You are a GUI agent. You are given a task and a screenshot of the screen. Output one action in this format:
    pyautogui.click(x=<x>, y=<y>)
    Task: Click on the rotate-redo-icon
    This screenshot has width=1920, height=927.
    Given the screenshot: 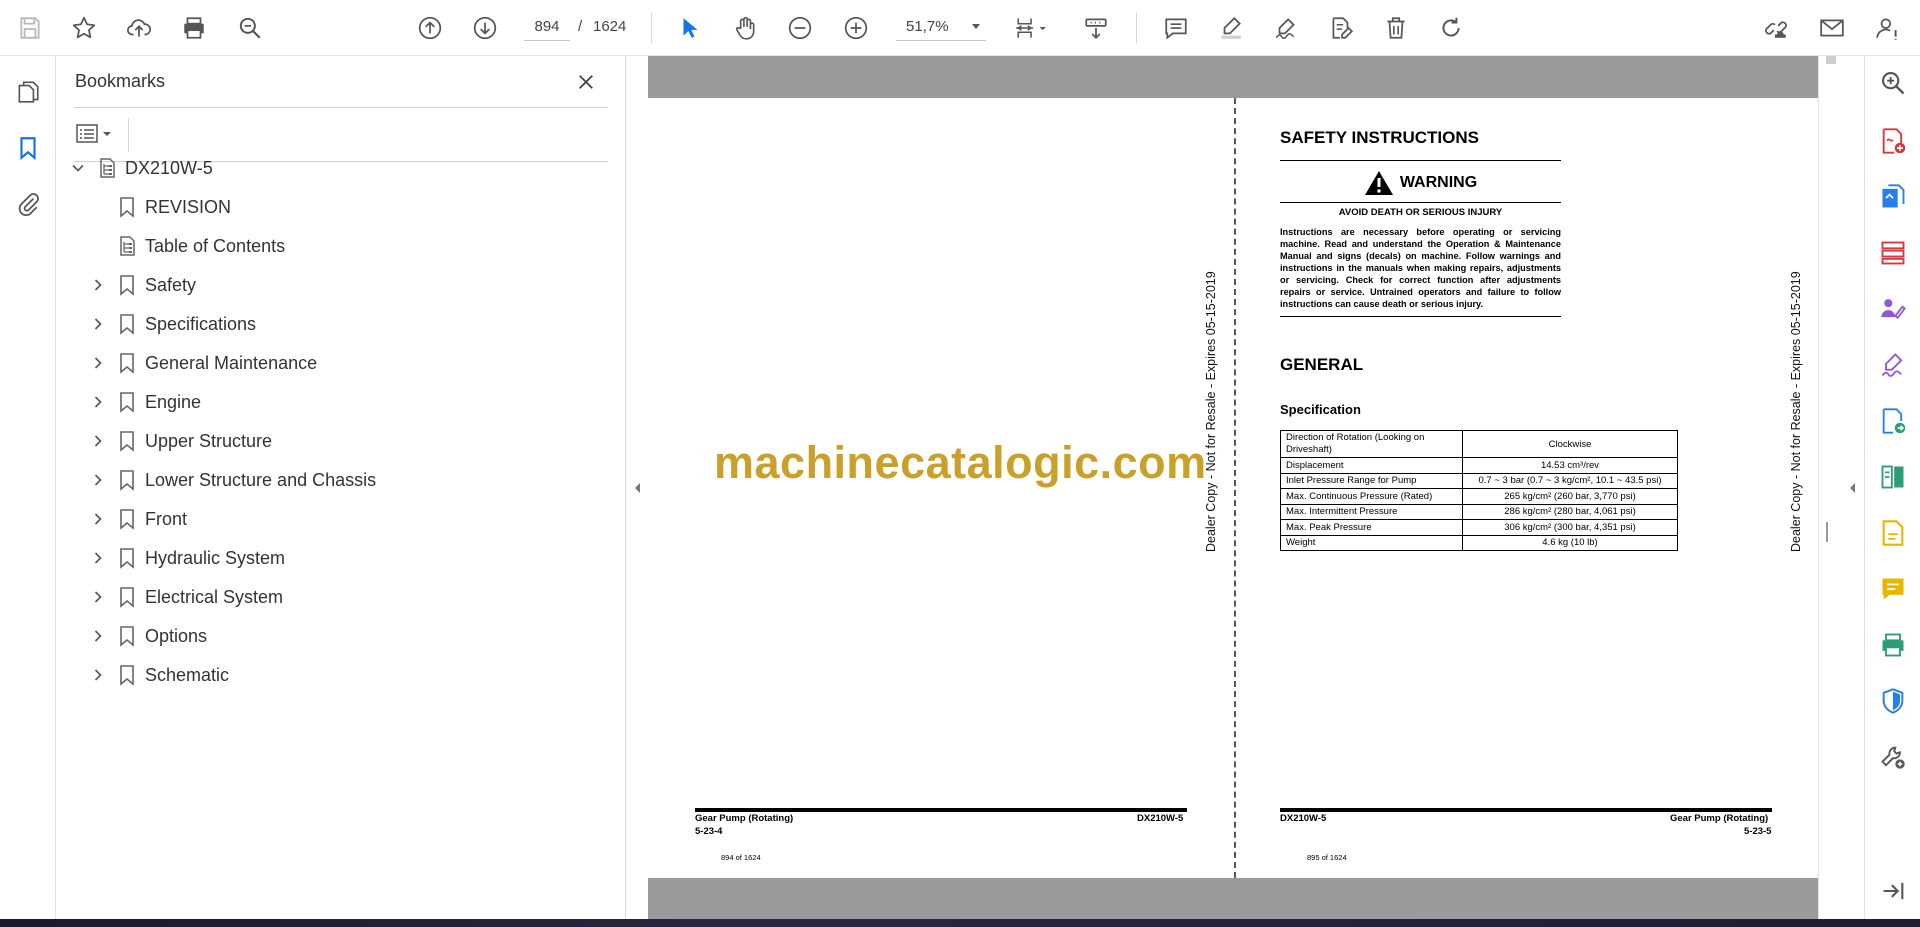 What is the action you would take?
    pyautogui.click(x=1451, y=28)
    